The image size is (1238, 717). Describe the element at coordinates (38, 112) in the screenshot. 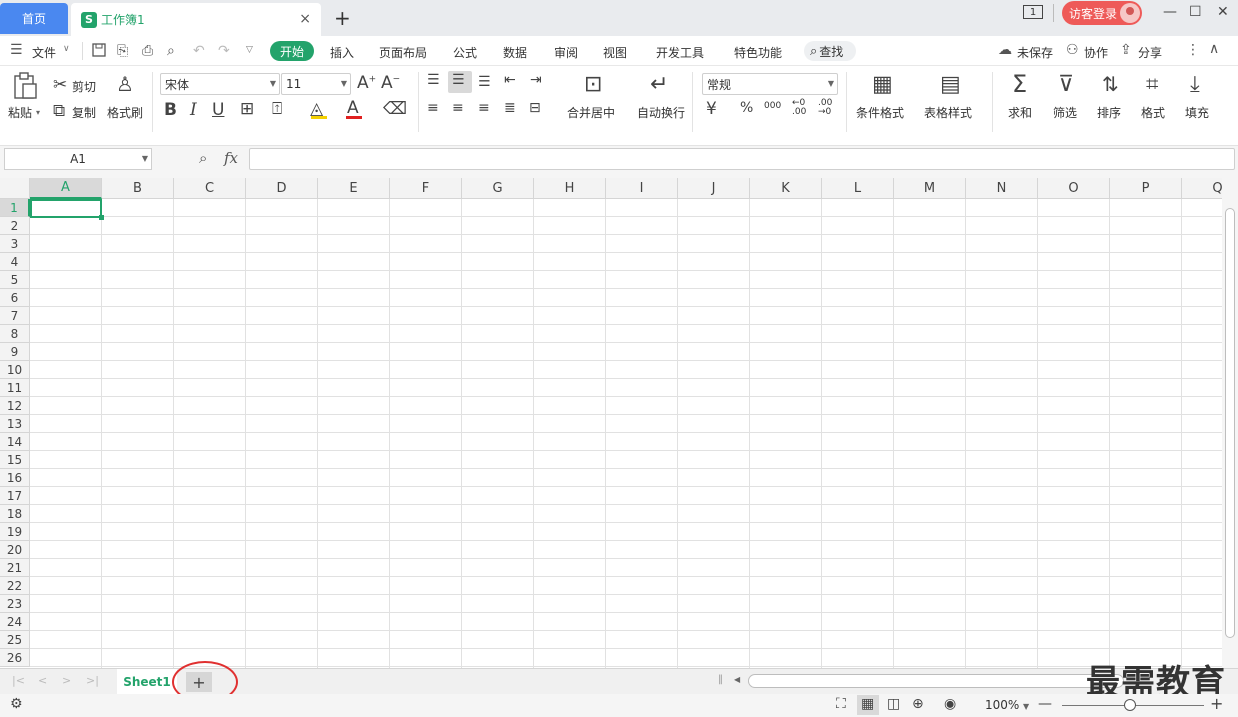

I see `paste-dropdown-icon: ▾` at that location.